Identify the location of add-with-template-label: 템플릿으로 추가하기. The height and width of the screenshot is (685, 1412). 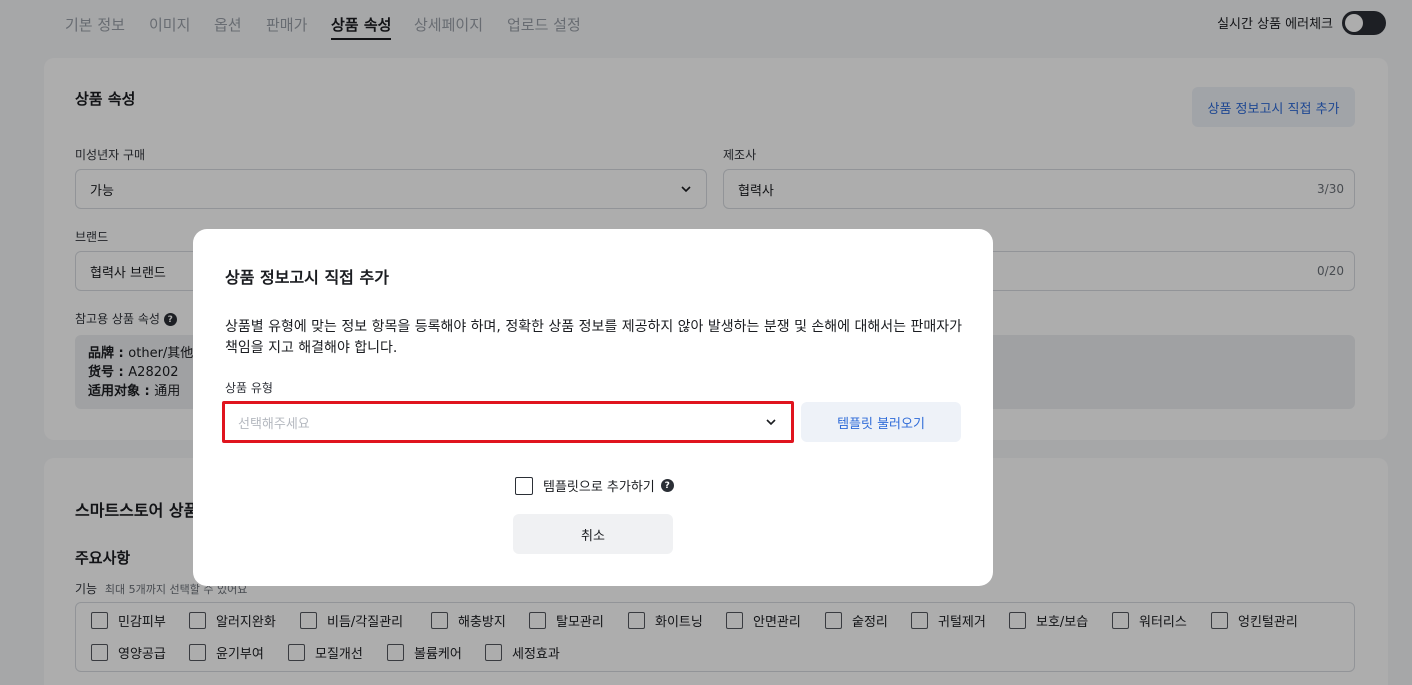
(599, 487).